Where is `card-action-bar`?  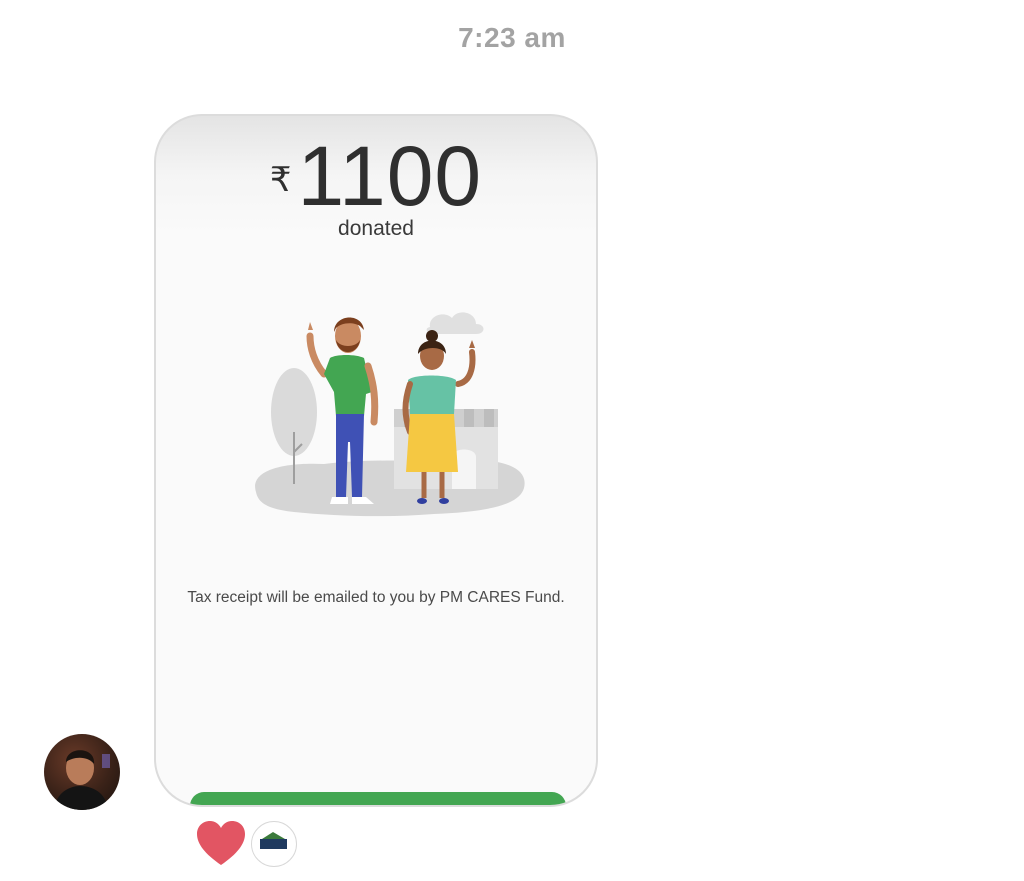 card-action-bar is located at coordinates (378, 798).